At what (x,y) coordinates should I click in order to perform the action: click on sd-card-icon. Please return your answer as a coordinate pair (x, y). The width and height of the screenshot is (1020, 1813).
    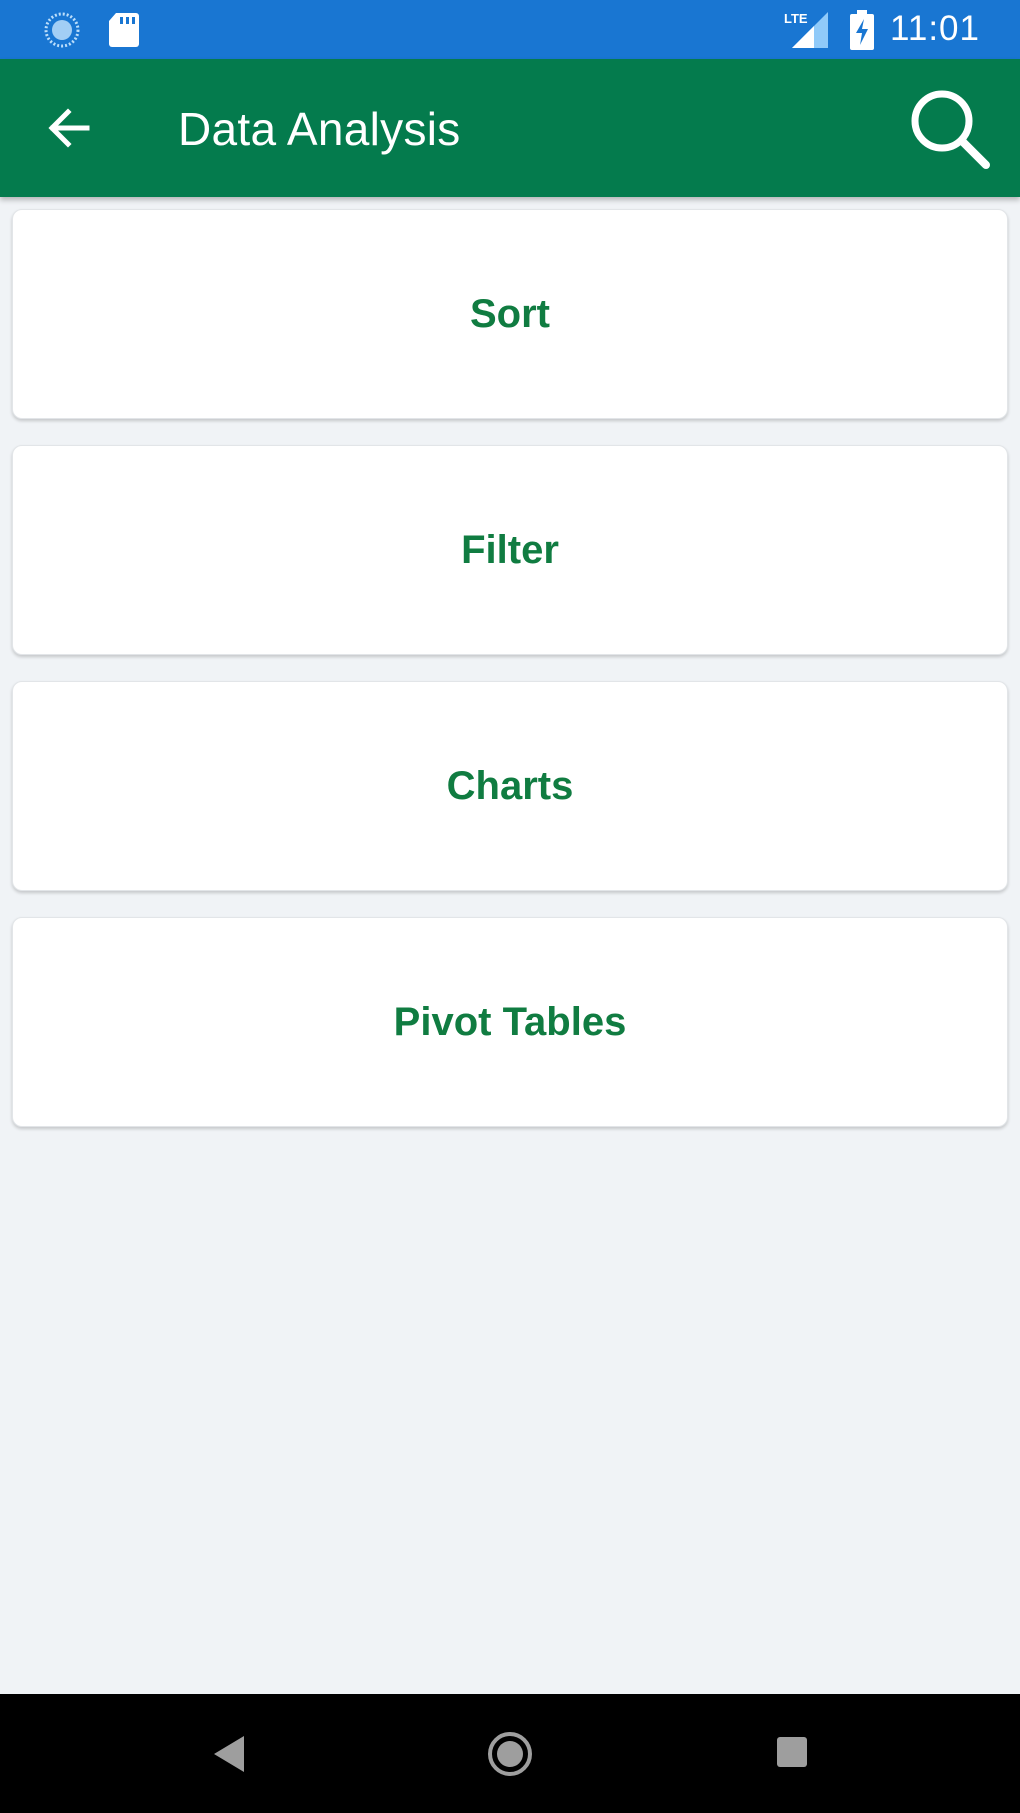
    Looking at the image, I should click on (124, 30).